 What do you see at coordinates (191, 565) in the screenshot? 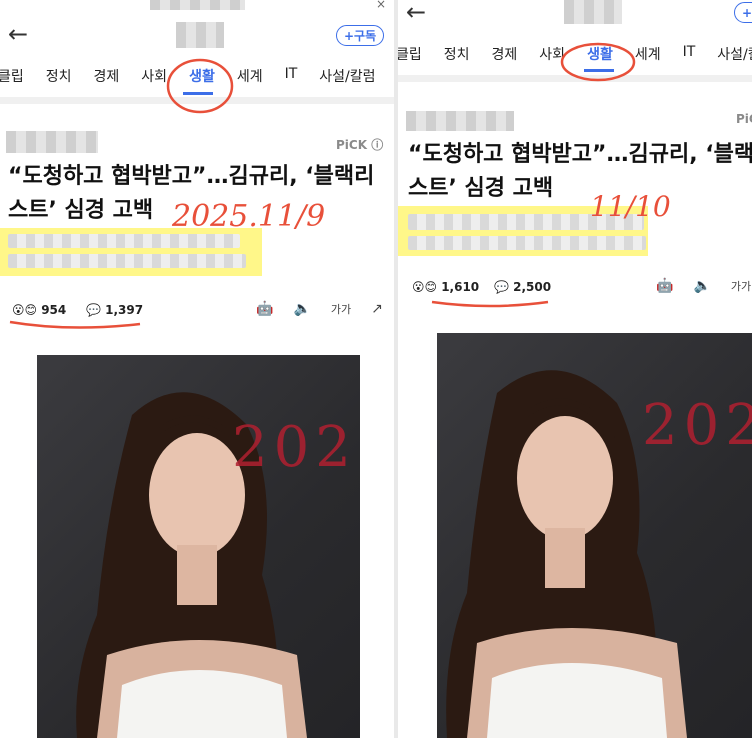
I see `portrait-illustration` at bounding box center [191, 565].